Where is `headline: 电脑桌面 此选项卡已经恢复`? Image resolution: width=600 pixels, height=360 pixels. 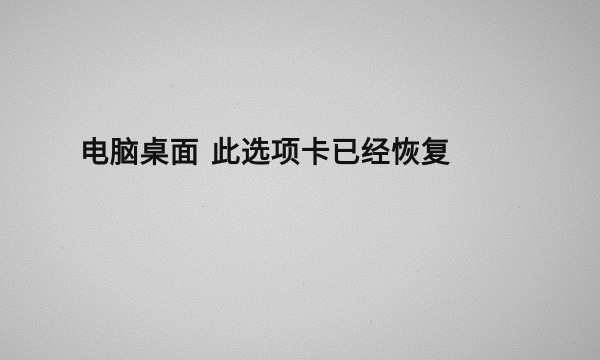 headline: 电脑桌面 此选项卡已经恢复 is located at coordinates (266, 152).